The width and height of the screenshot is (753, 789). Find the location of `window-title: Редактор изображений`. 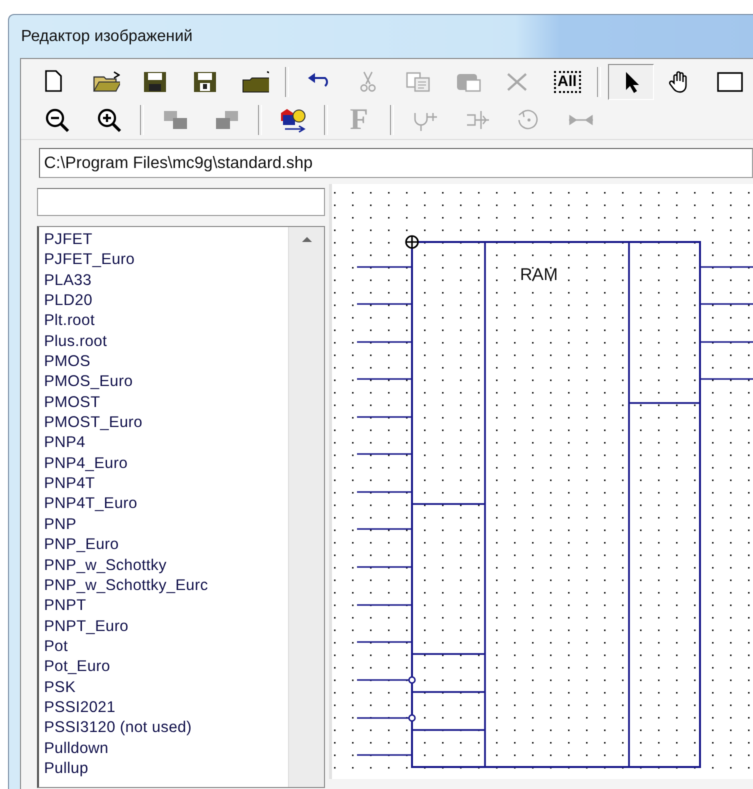

window-title: Редактор изображений is located at coordinates (107, 37).